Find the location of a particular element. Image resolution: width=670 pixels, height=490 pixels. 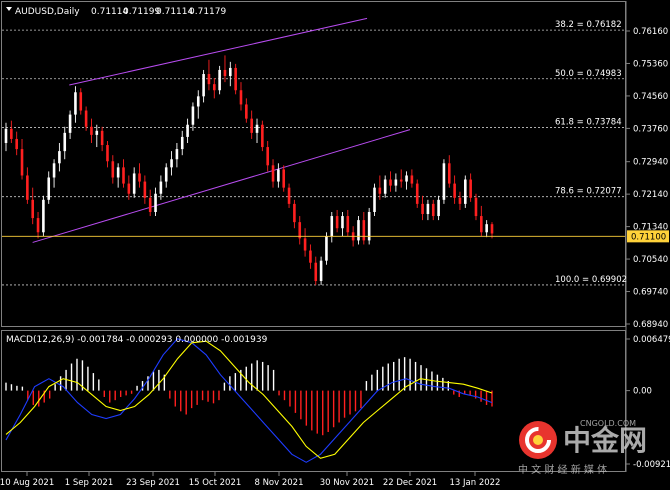

symbol-title: AUDUSD,Daily is located at coordinates (47, 12).